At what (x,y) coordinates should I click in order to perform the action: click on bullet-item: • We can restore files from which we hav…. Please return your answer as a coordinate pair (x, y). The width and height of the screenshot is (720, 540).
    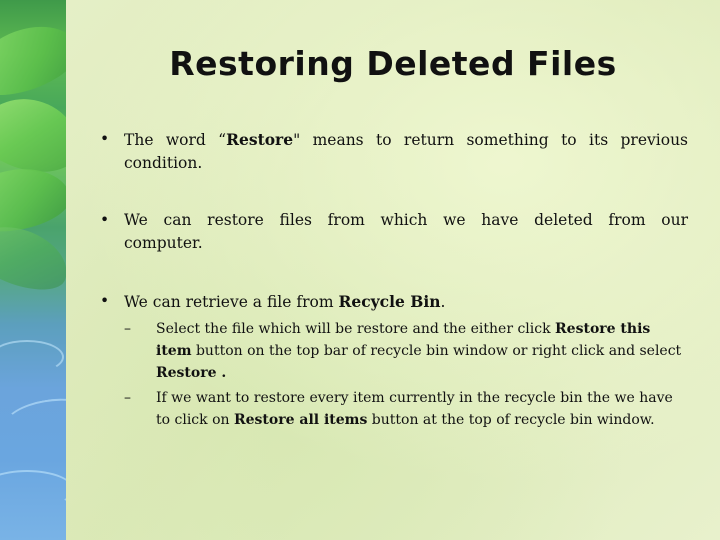
    Looking at the image, I should click on (394, 232).